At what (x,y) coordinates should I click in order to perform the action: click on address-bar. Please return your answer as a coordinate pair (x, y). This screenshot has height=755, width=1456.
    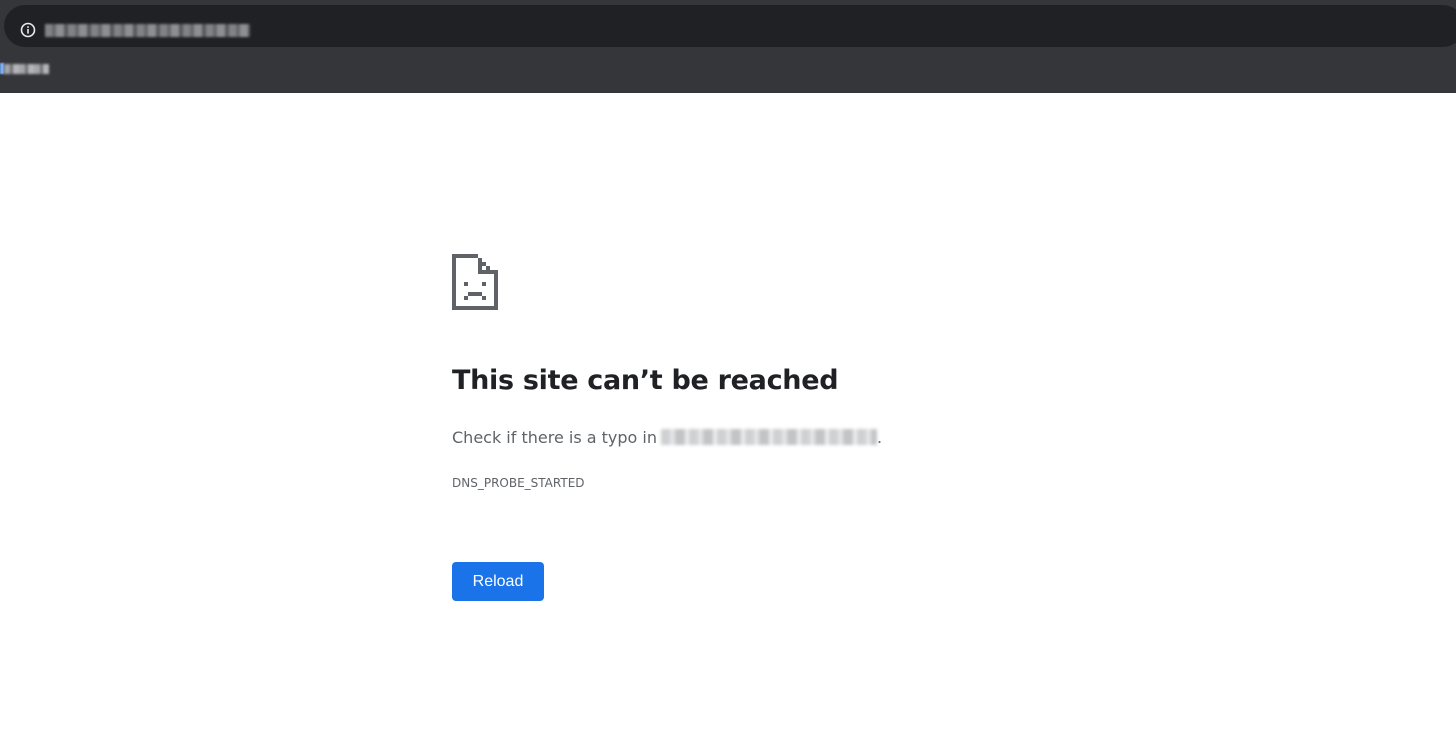
    Looking at the image, I should click on (730, 26).